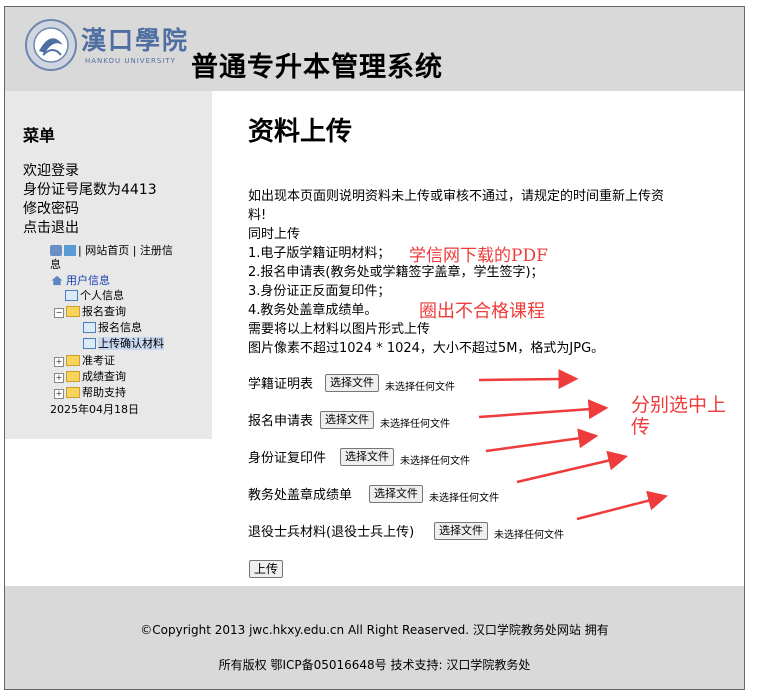 This screenshot has width=757, height=698. What do you see at coordinates (374, 665) in the screenshot?
I see `footer-icp: 所有版权 鄂ICP备05016648号 技术支持: 汉口学院教务处` at bounding box center [374, 665].